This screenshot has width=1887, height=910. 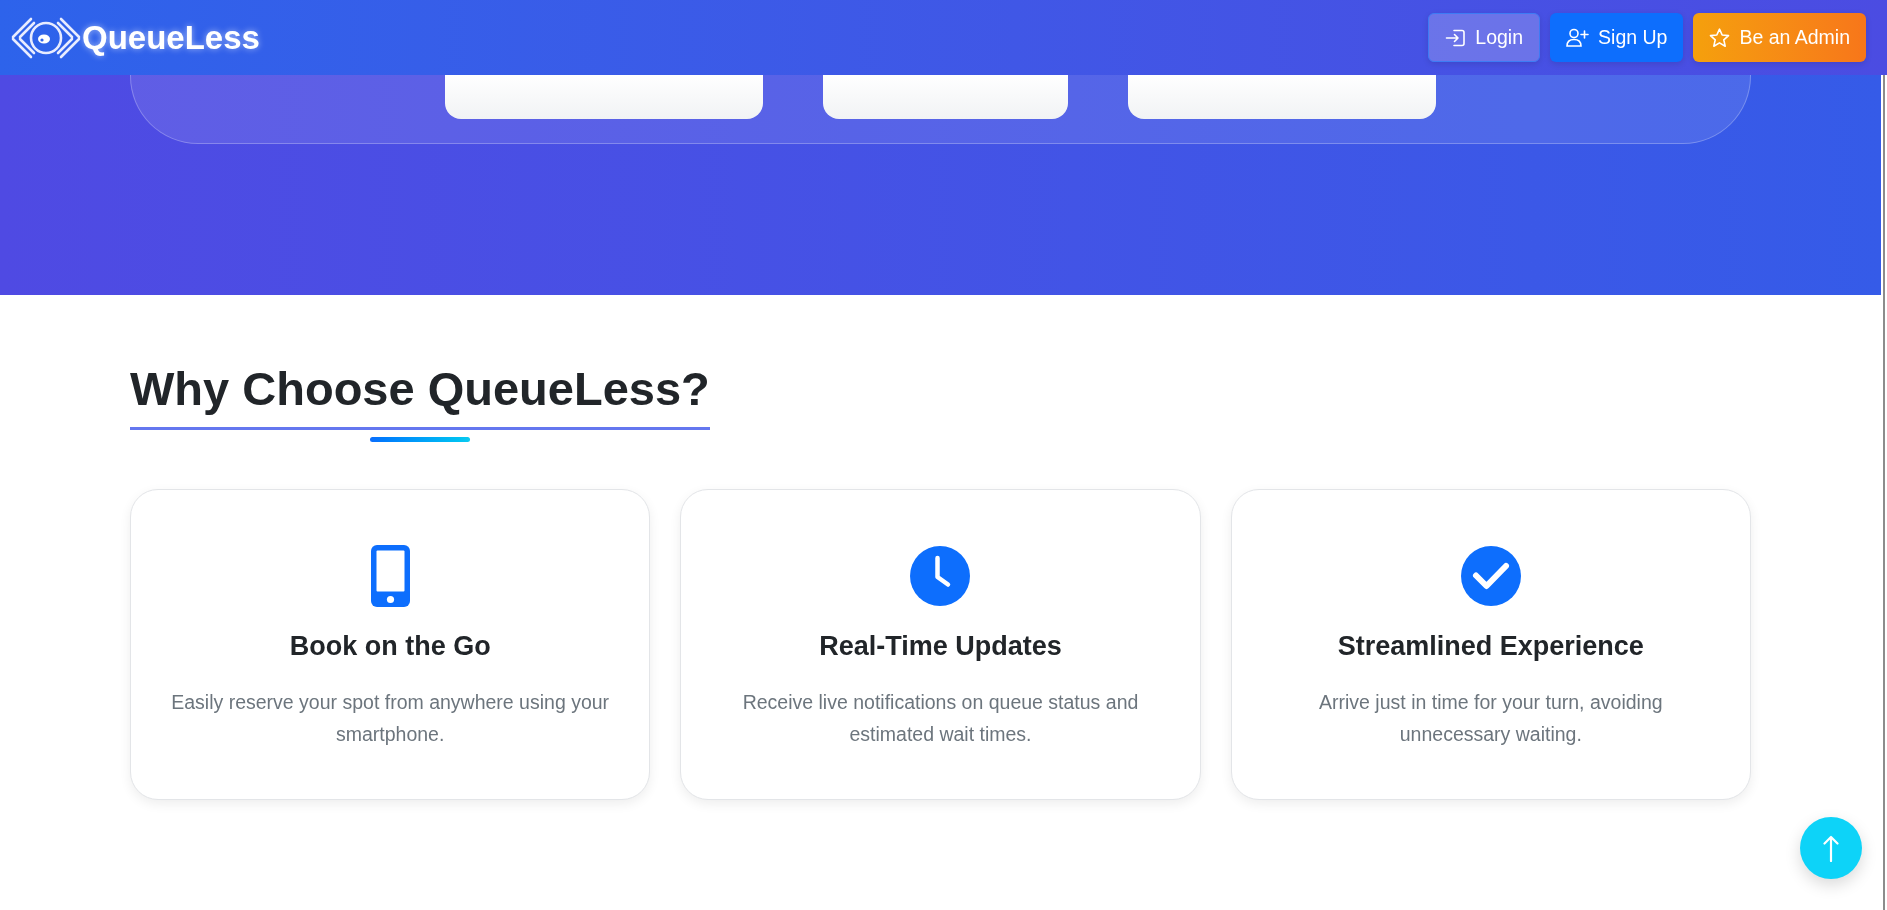 I want to click on arrow-up-icon, so click(x=1831, y=848).